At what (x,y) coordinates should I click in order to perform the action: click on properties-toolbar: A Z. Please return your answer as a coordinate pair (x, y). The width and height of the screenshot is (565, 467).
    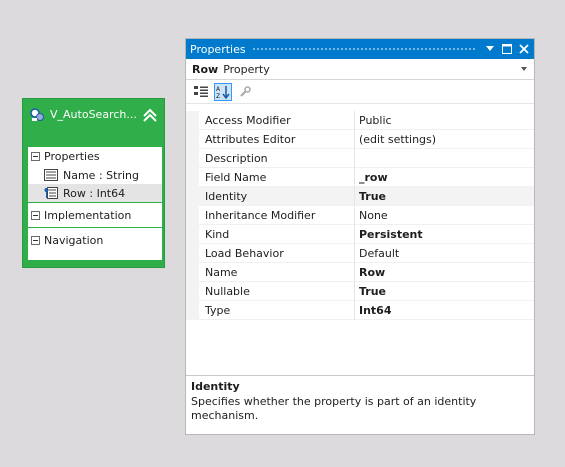
    Looking at the image, I should click on (360, 92).